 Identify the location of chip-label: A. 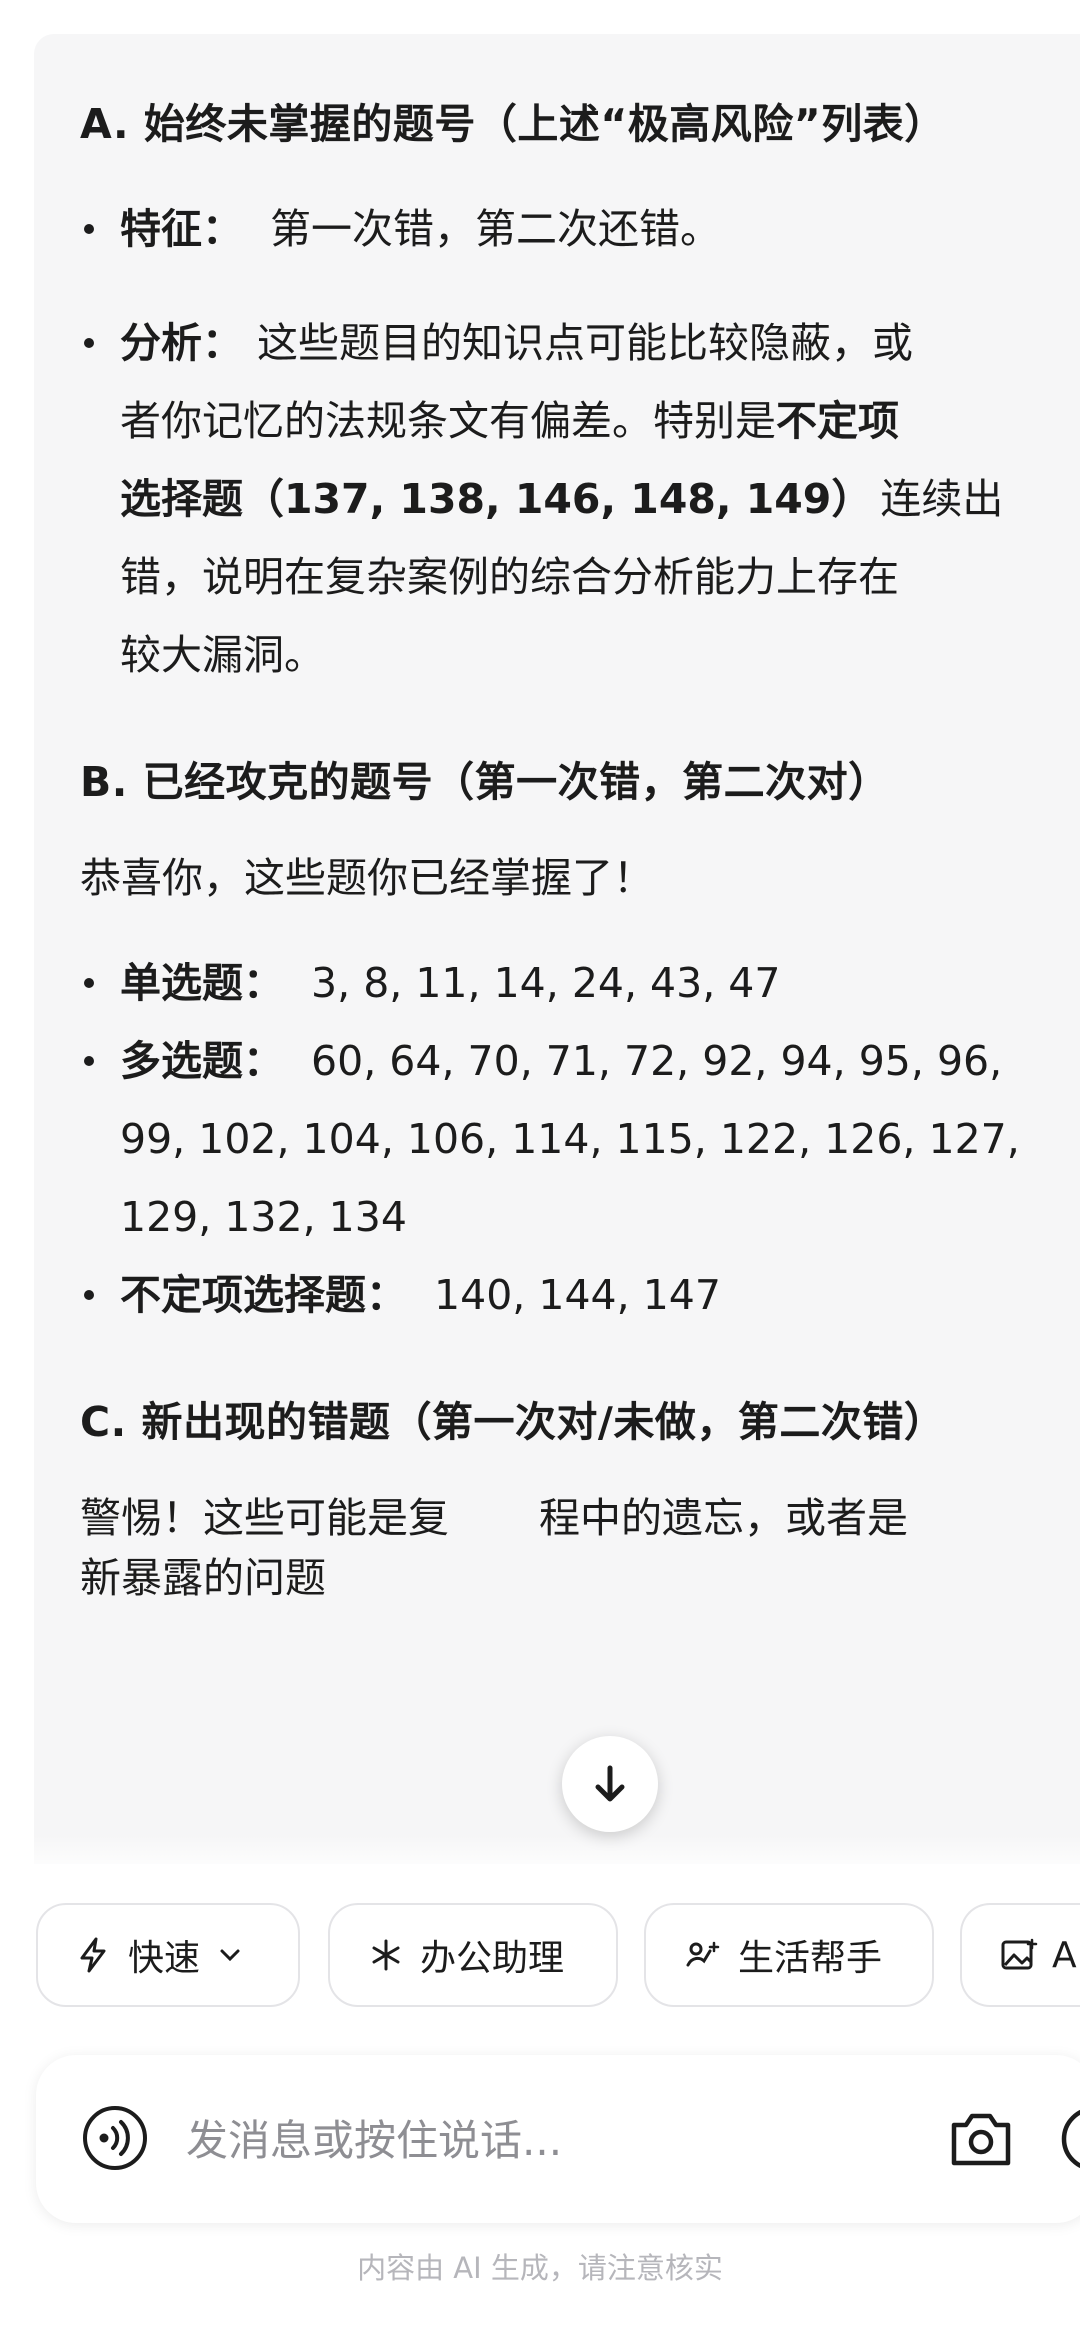
(1064, 1955).